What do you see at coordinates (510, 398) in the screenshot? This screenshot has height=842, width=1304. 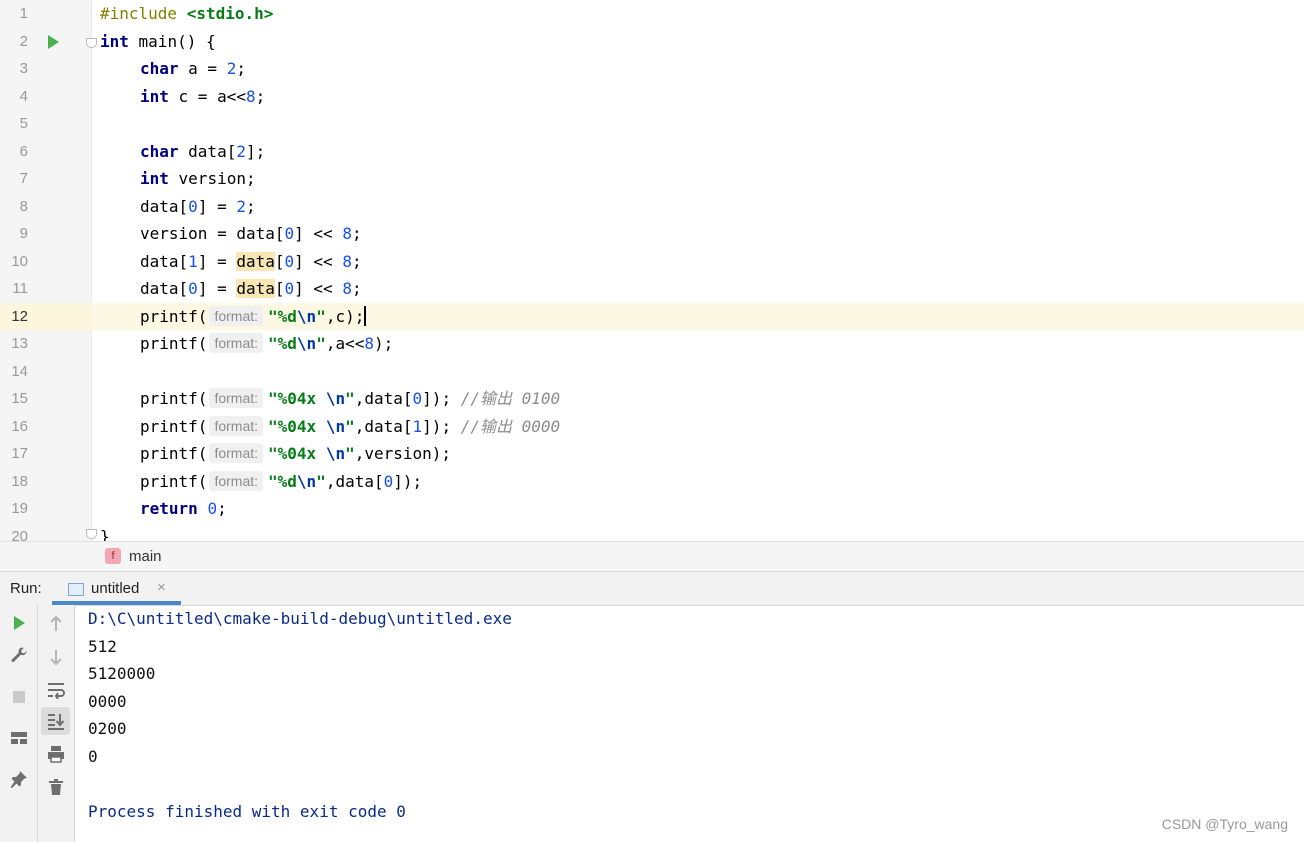 I see `code-comment: //输出 0100` at bounding box center [510, 398].